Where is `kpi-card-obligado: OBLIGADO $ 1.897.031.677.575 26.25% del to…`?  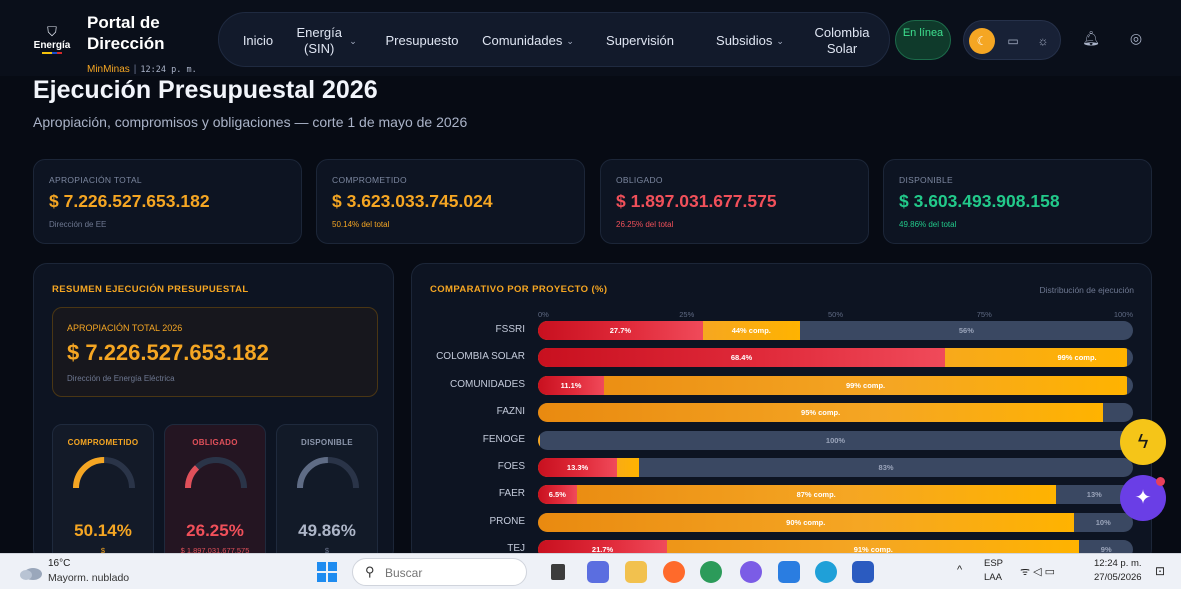 kpi-card-obligado: OBLIGADO $ 1.897.031.677.575 26.25% del to… is located at coordinates (734, 201).